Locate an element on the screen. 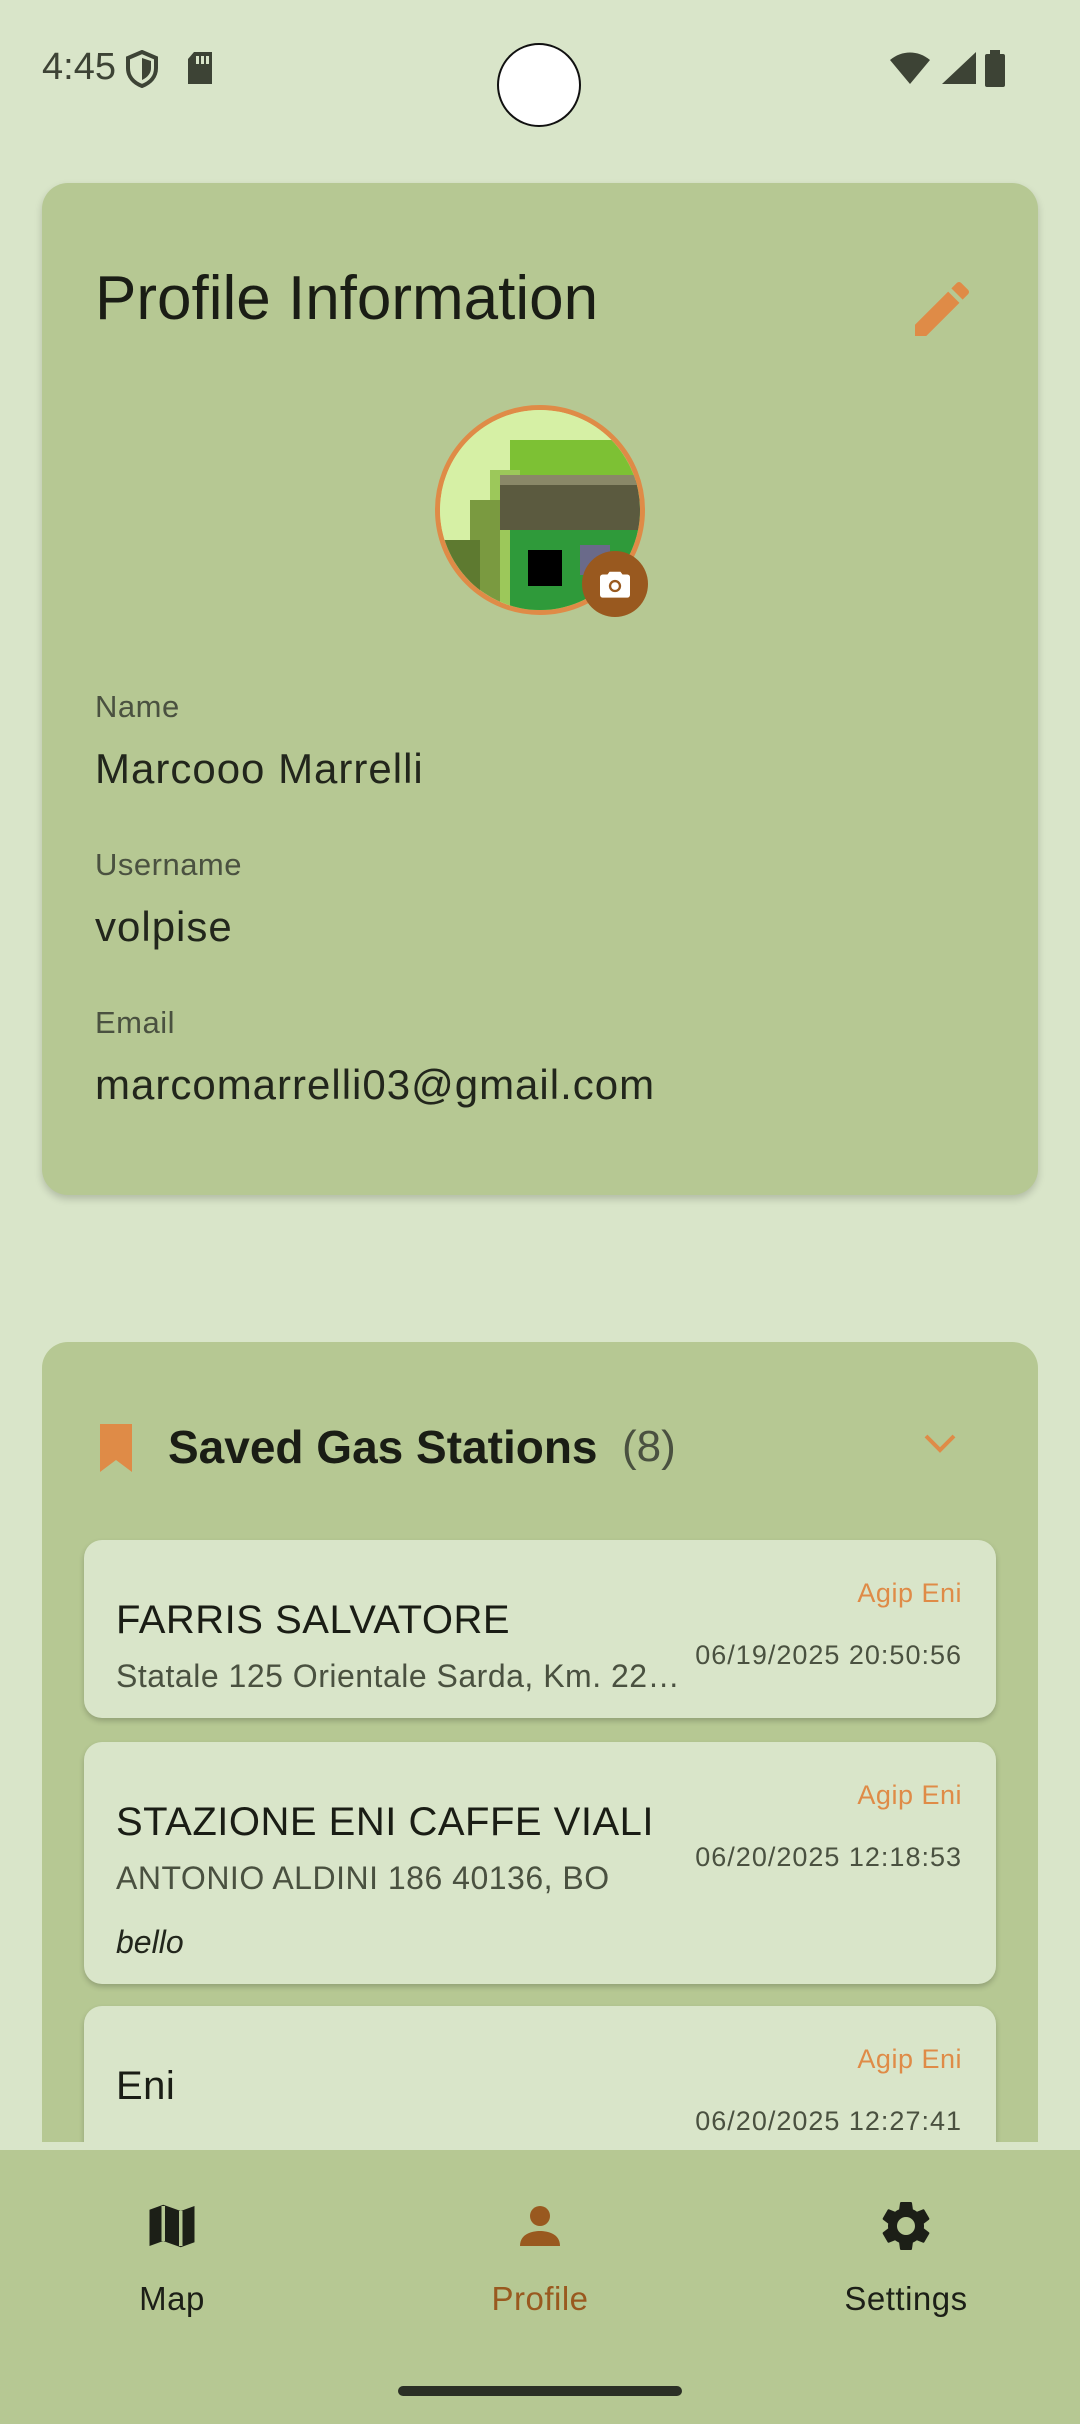 The width and height of the screenshot is (1080, 2424). station-item: Eni Agip Eni 06/20/2025 12:27:41 is located at coordinates (540, 2074).